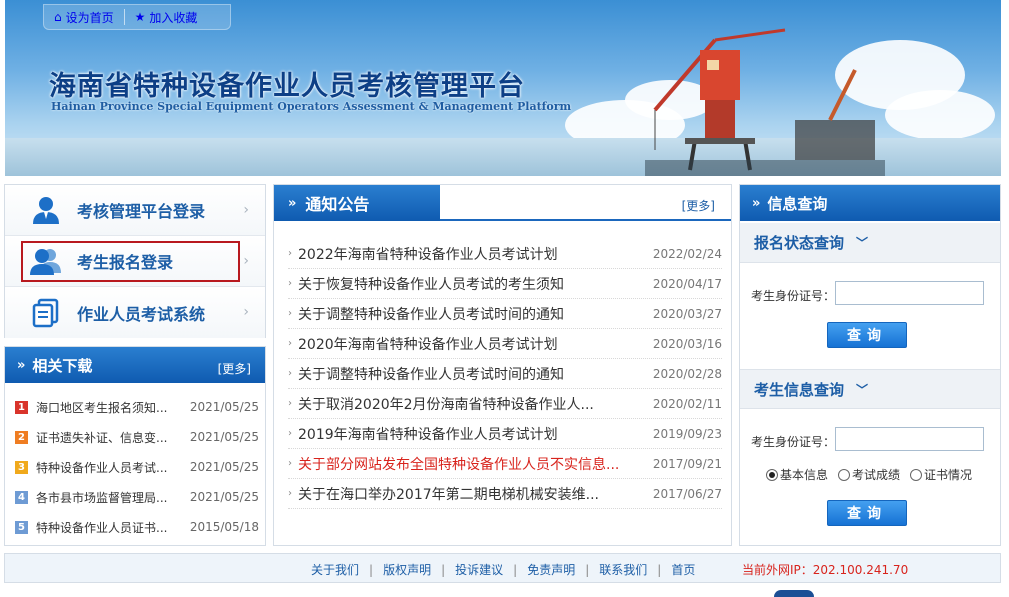 This screenshot has height=597, width=1009. I want to click on radio-basic-info: 基本信息, so click(797, 474).